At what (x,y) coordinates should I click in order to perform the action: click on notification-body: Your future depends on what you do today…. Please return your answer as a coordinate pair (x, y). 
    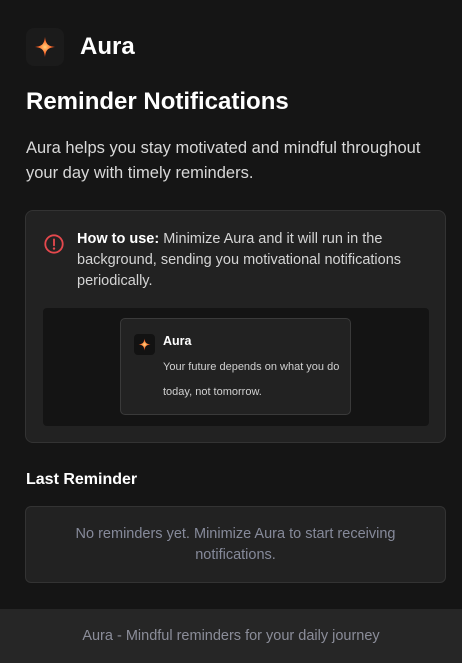
    Looking at the image, I should click on (251, 379).